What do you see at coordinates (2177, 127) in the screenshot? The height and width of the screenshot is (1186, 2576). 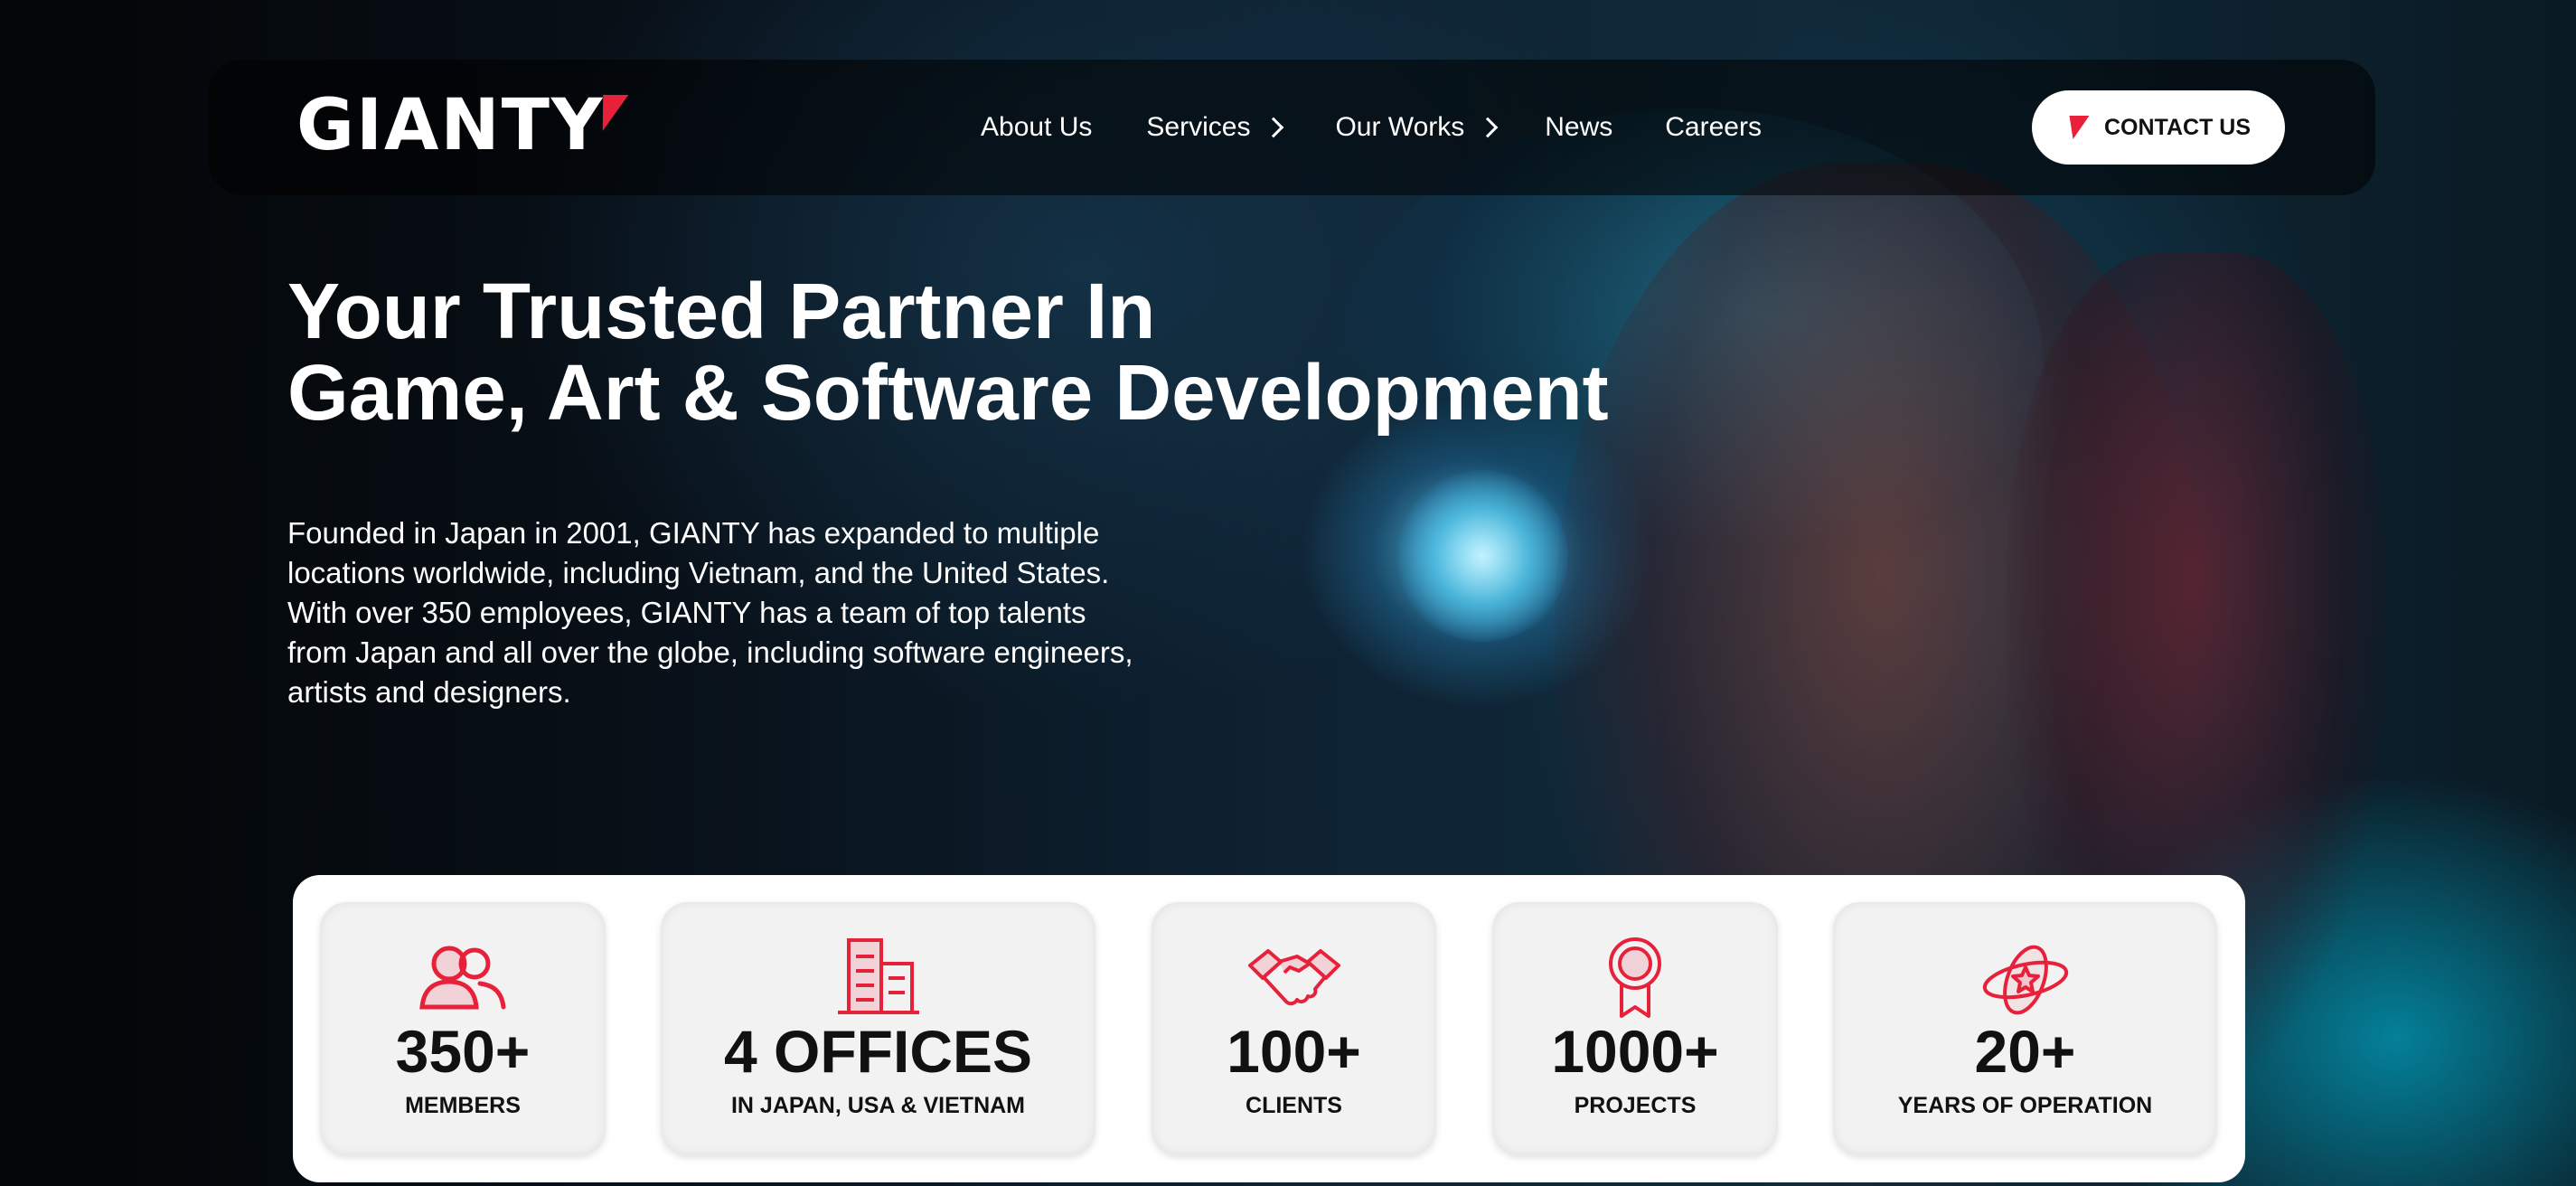 I see `contact-us-label: CONTACT US` at bounding box center [2177, 127].